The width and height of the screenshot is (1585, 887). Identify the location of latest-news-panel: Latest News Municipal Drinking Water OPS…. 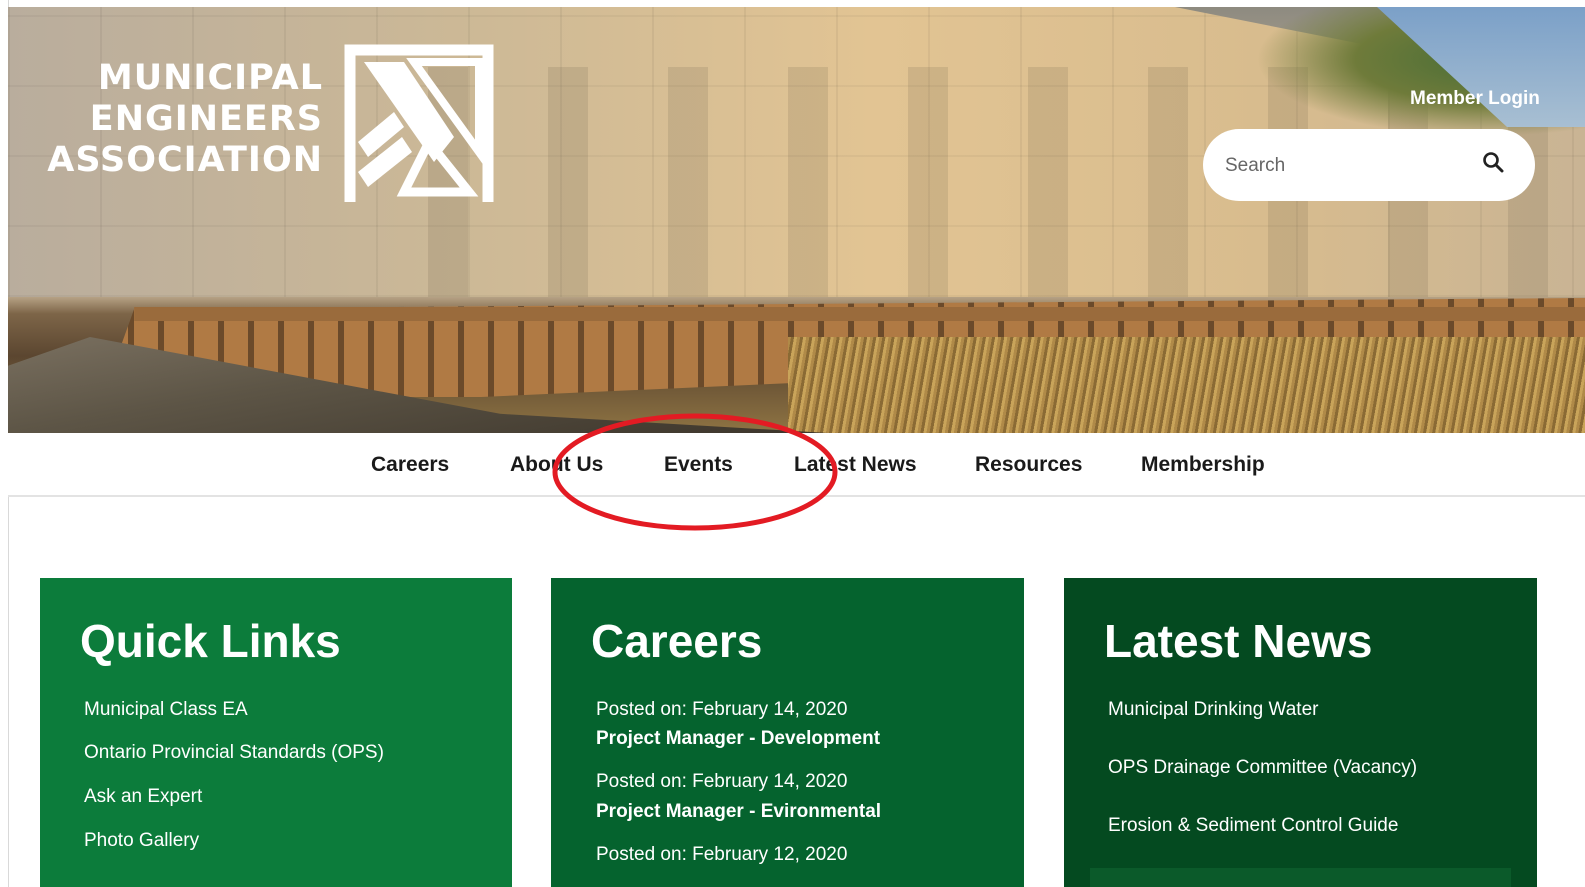
(1300, 732).